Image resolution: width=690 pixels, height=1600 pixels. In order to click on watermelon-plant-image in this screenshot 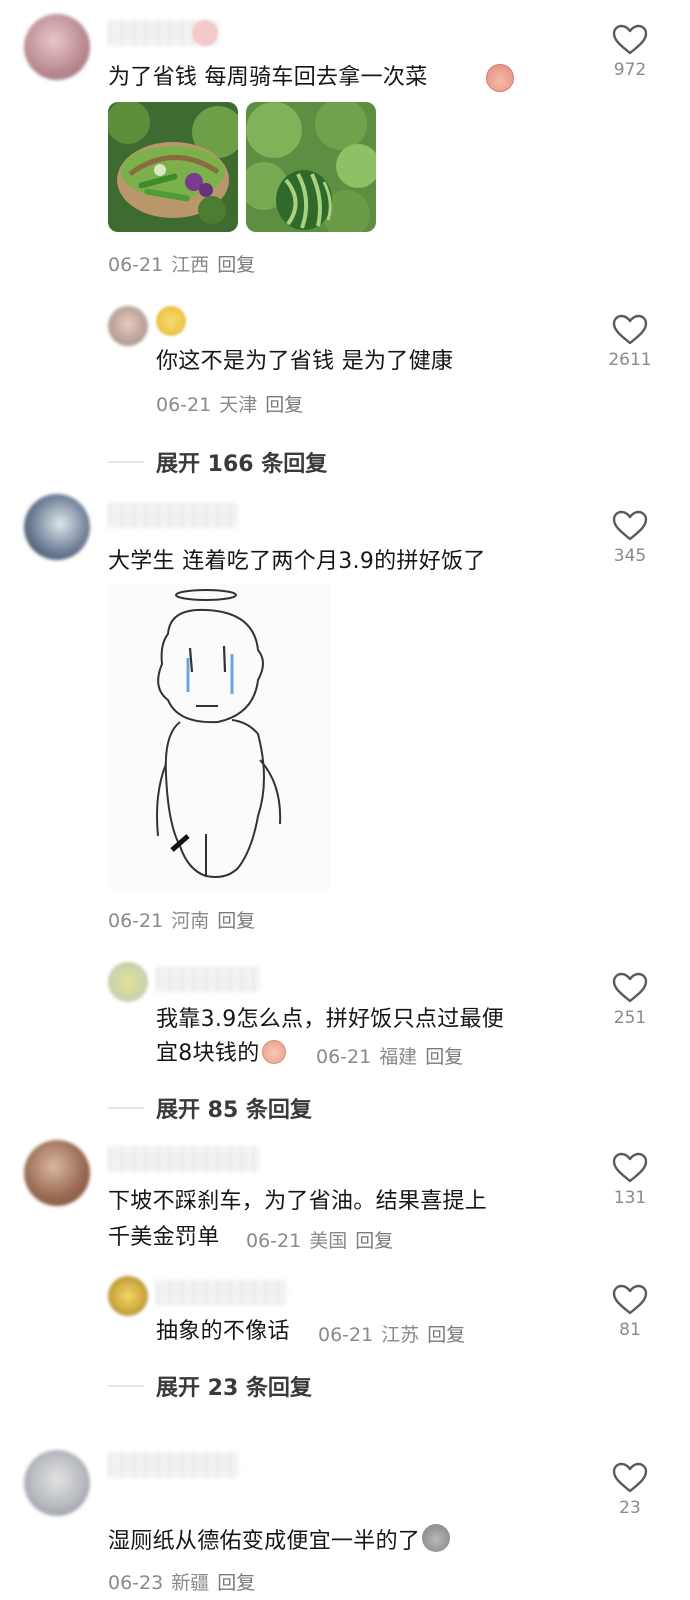, I will do `click(311, 167)`.